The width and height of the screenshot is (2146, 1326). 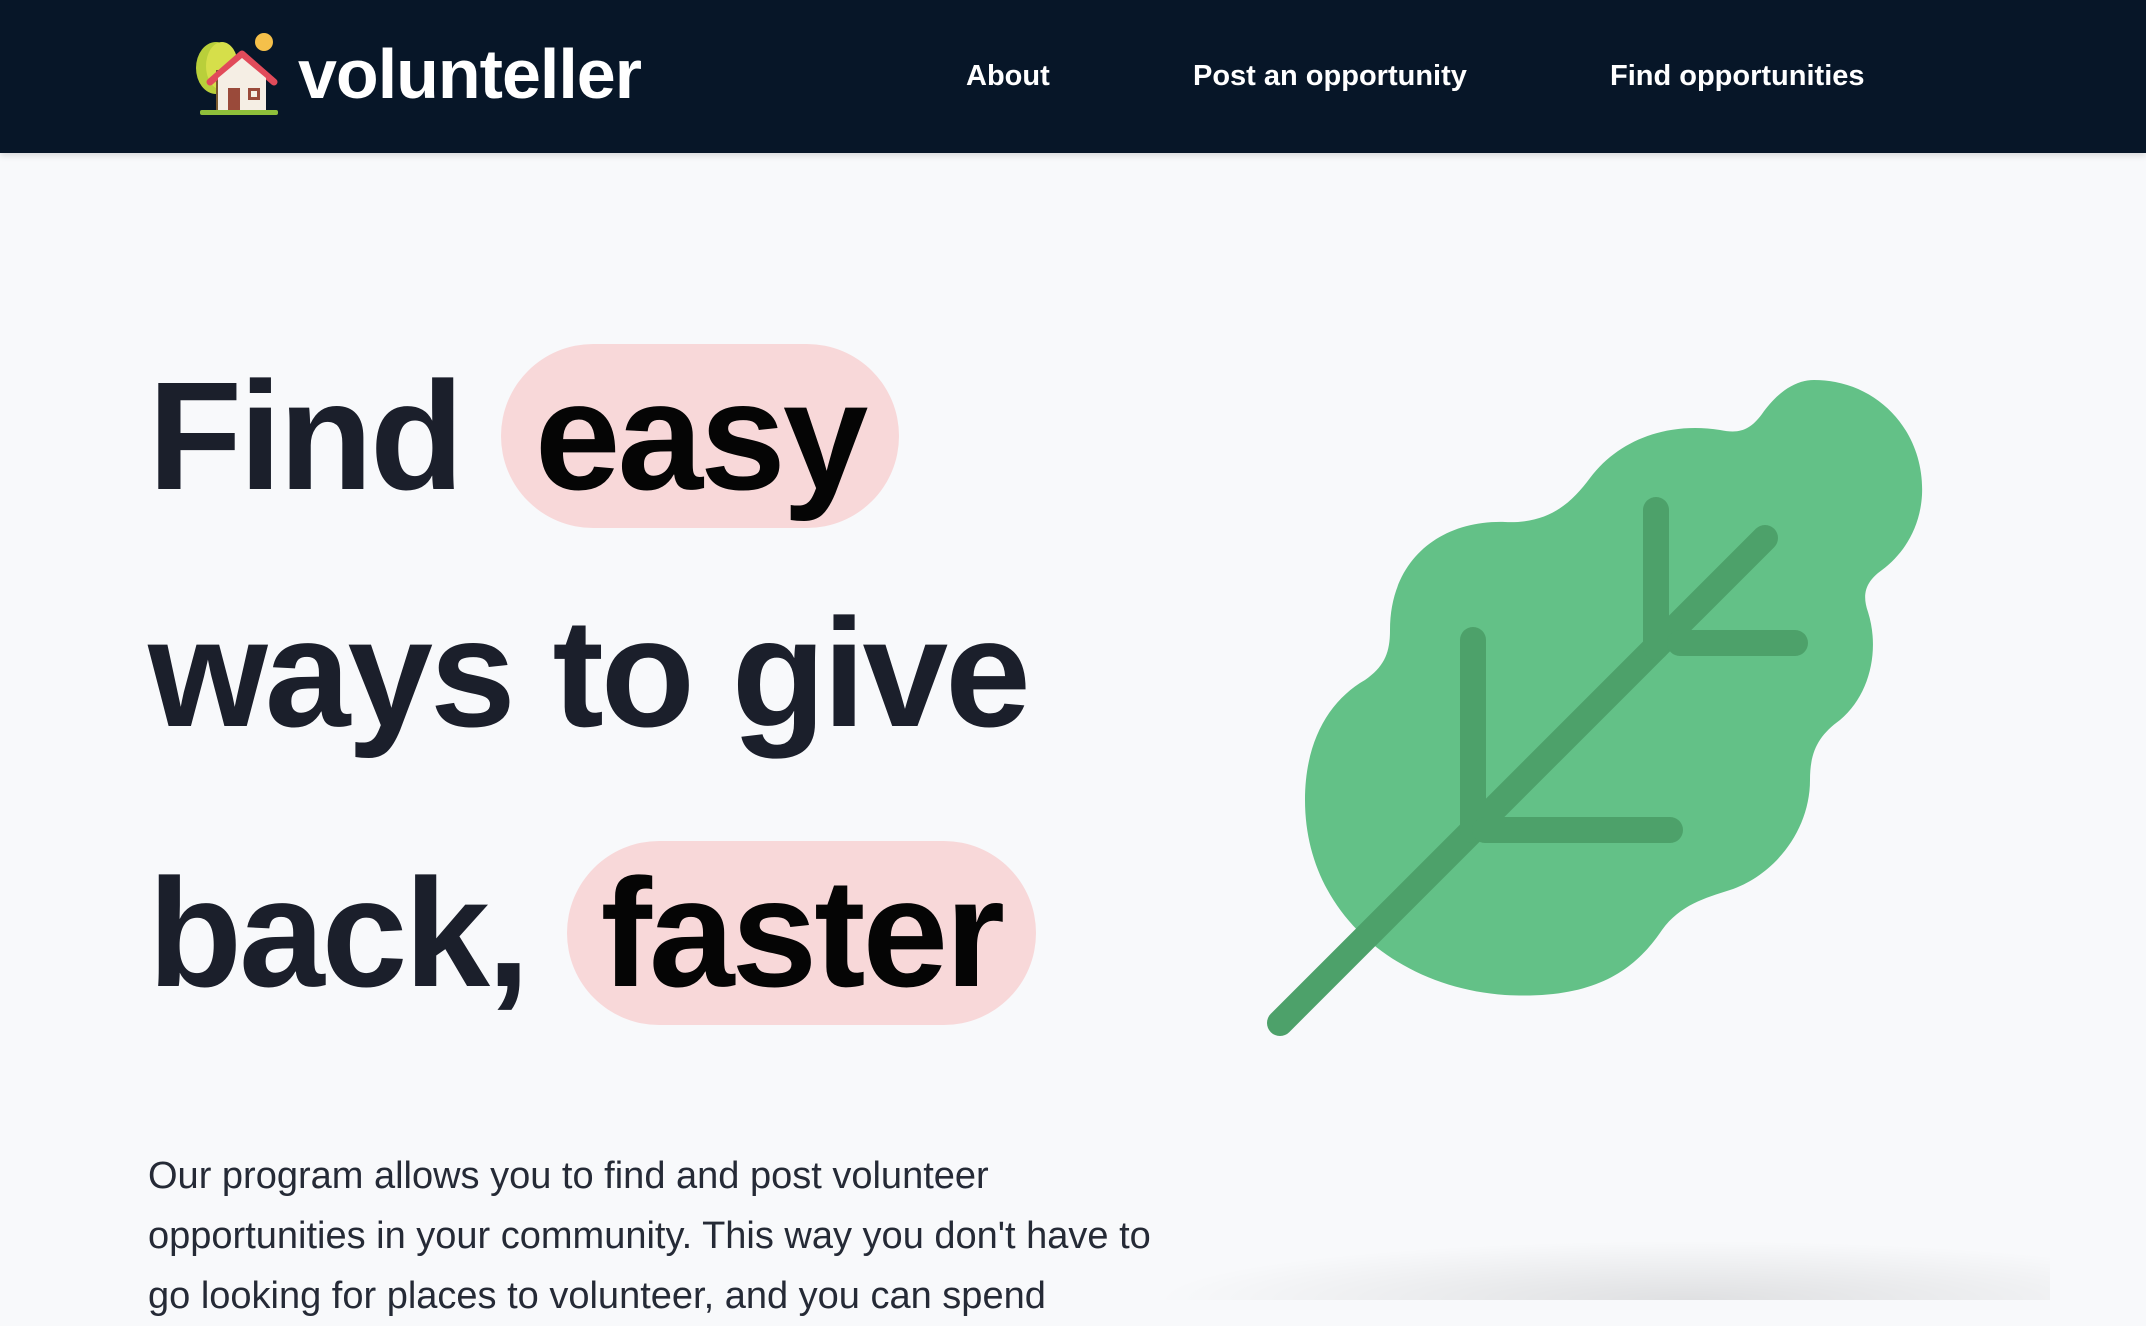 I want to click on hero-line-1: Find easy, so click(x=524, y=436).